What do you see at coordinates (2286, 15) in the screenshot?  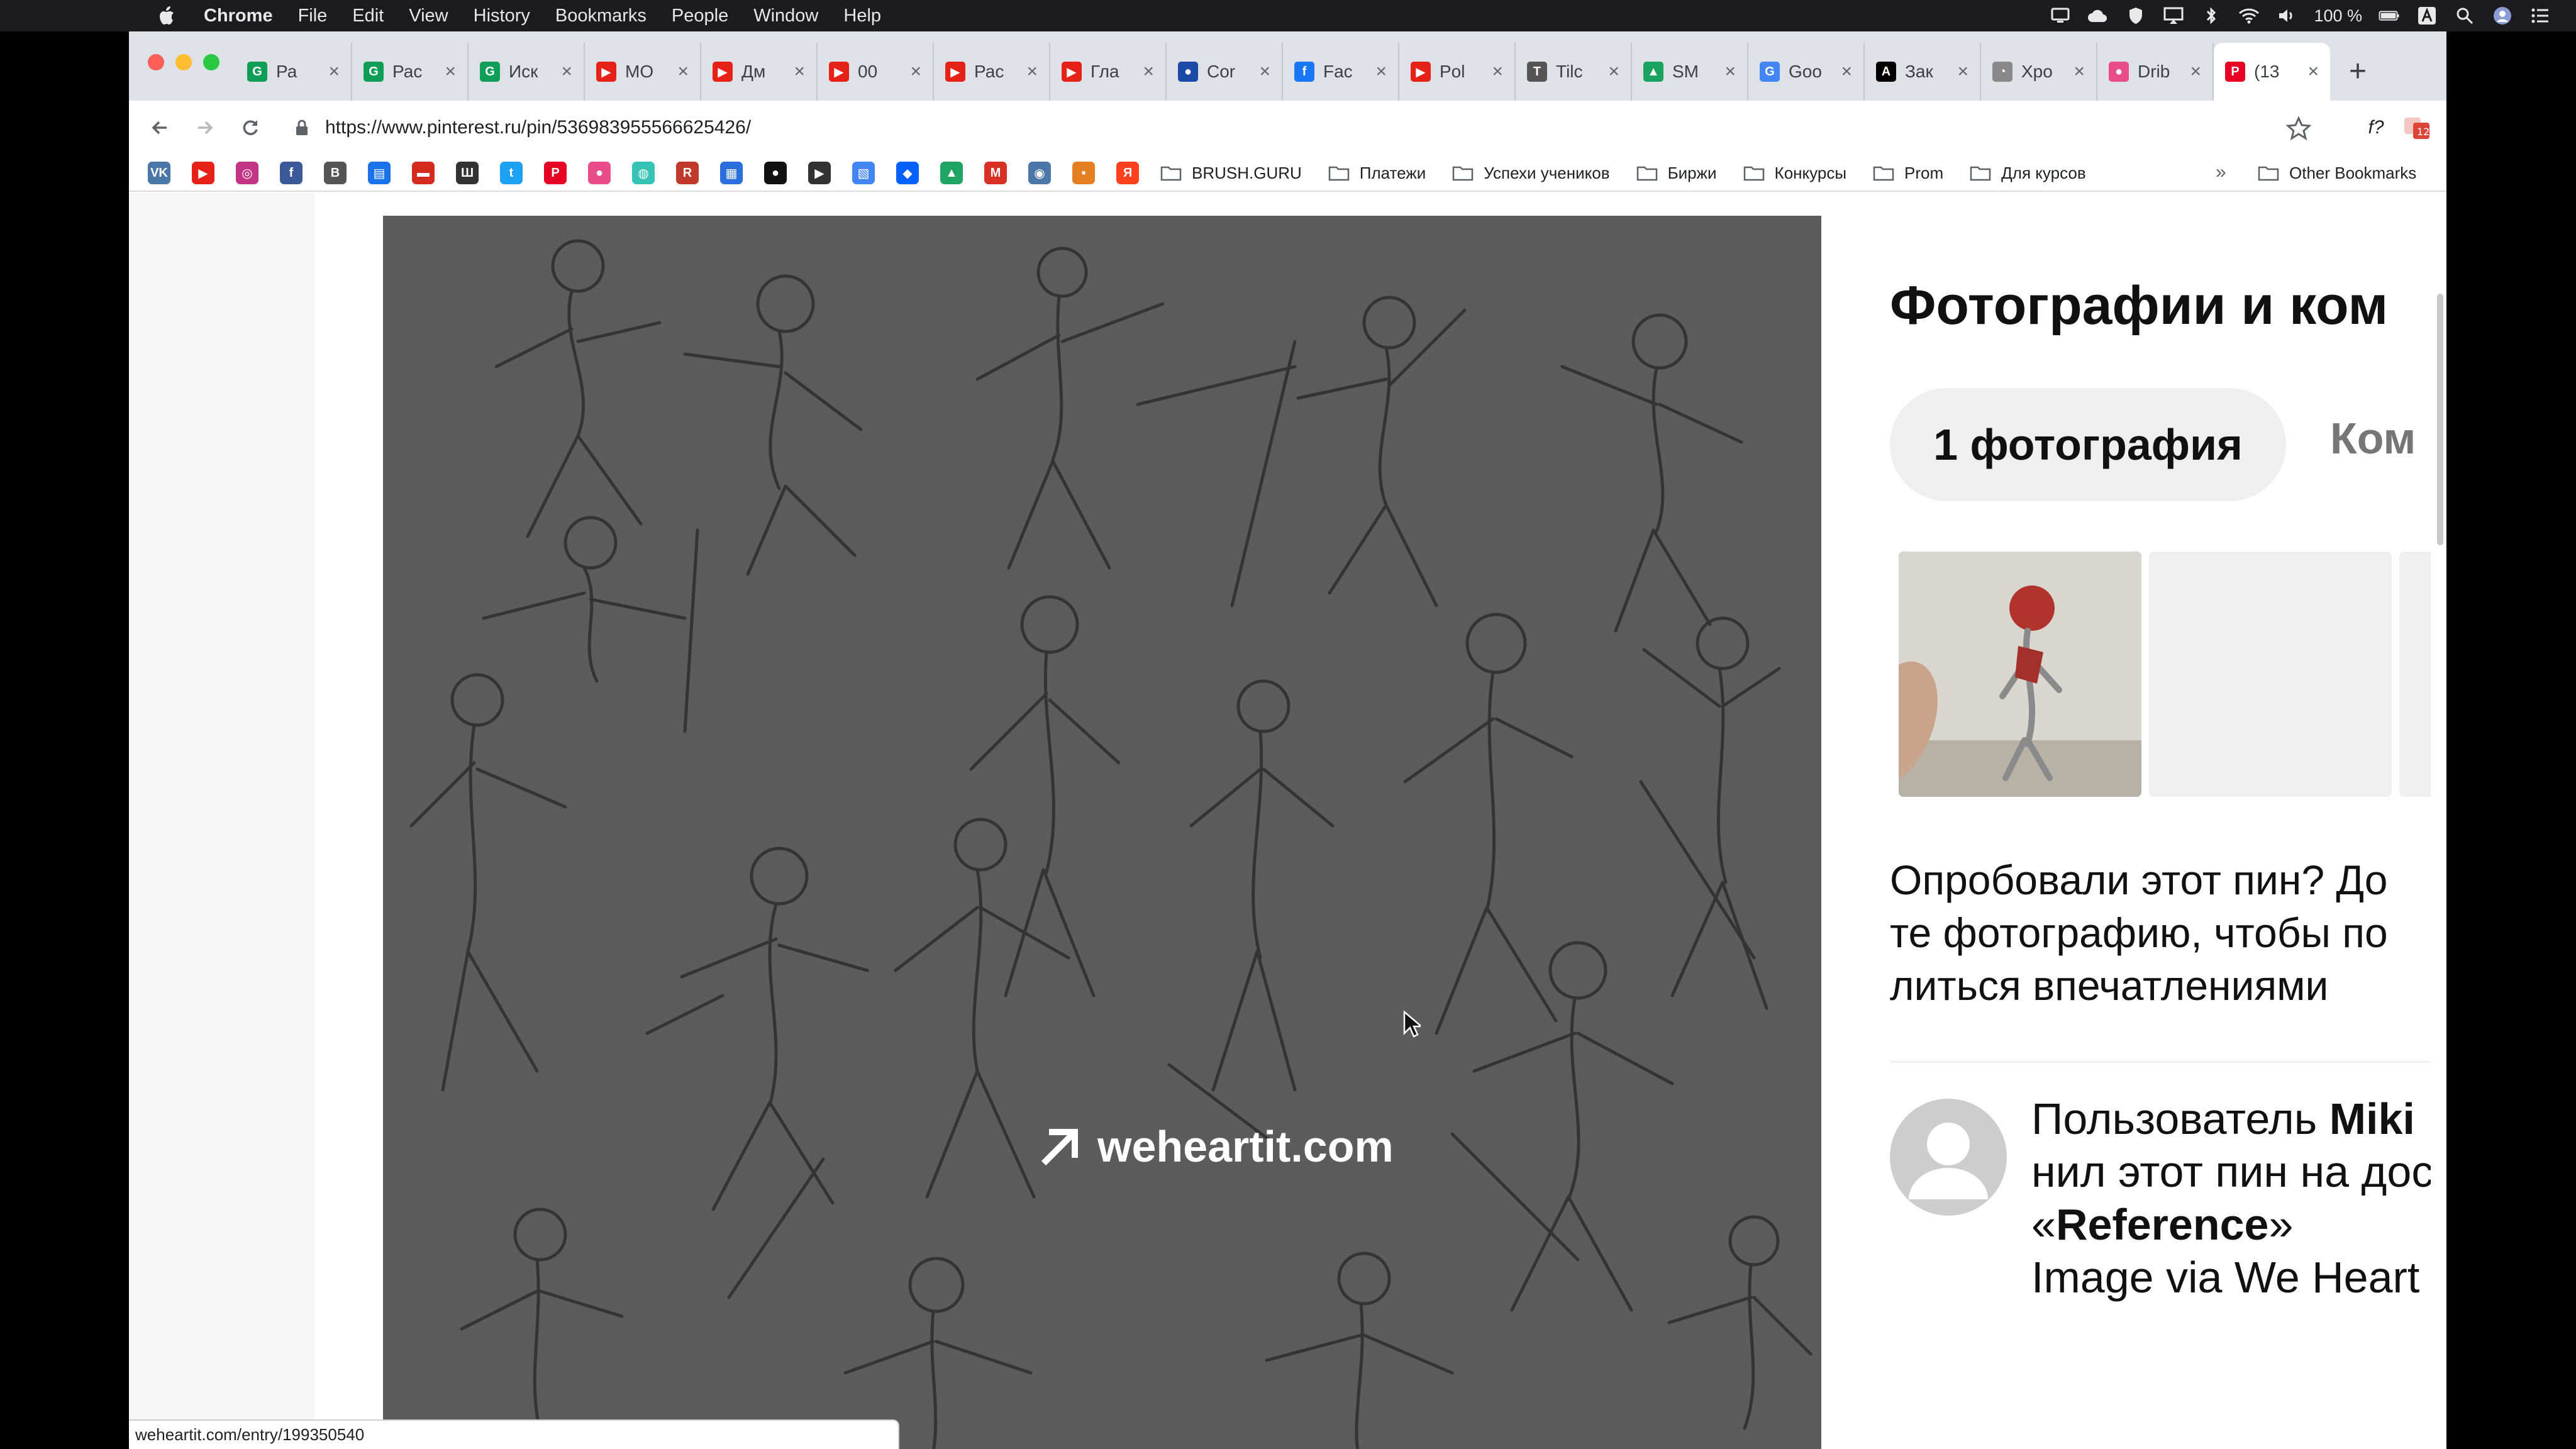 I see `volume-icon` at bounding box center [2286, 15].